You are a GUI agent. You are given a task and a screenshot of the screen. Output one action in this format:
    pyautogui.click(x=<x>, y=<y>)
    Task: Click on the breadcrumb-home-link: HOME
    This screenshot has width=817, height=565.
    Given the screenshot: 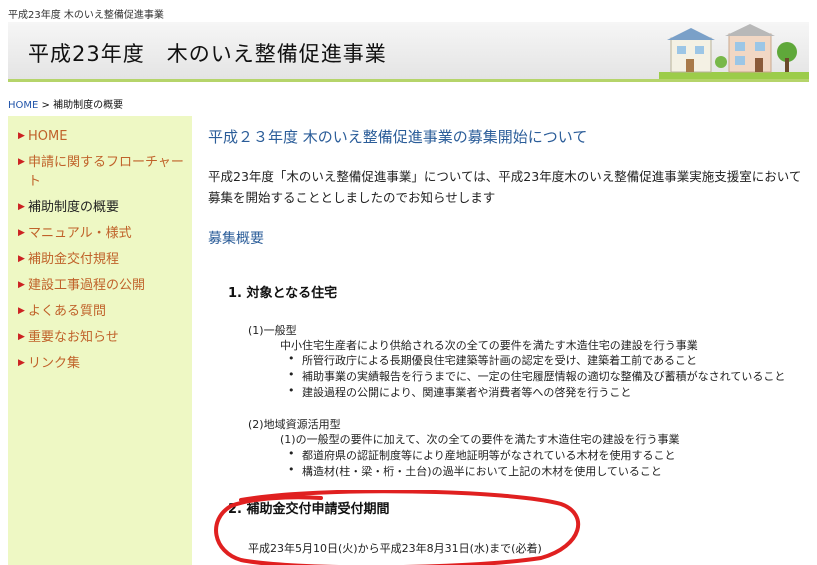 What is the action you would take?
    pyautogui.click(x=23, y=105)
    